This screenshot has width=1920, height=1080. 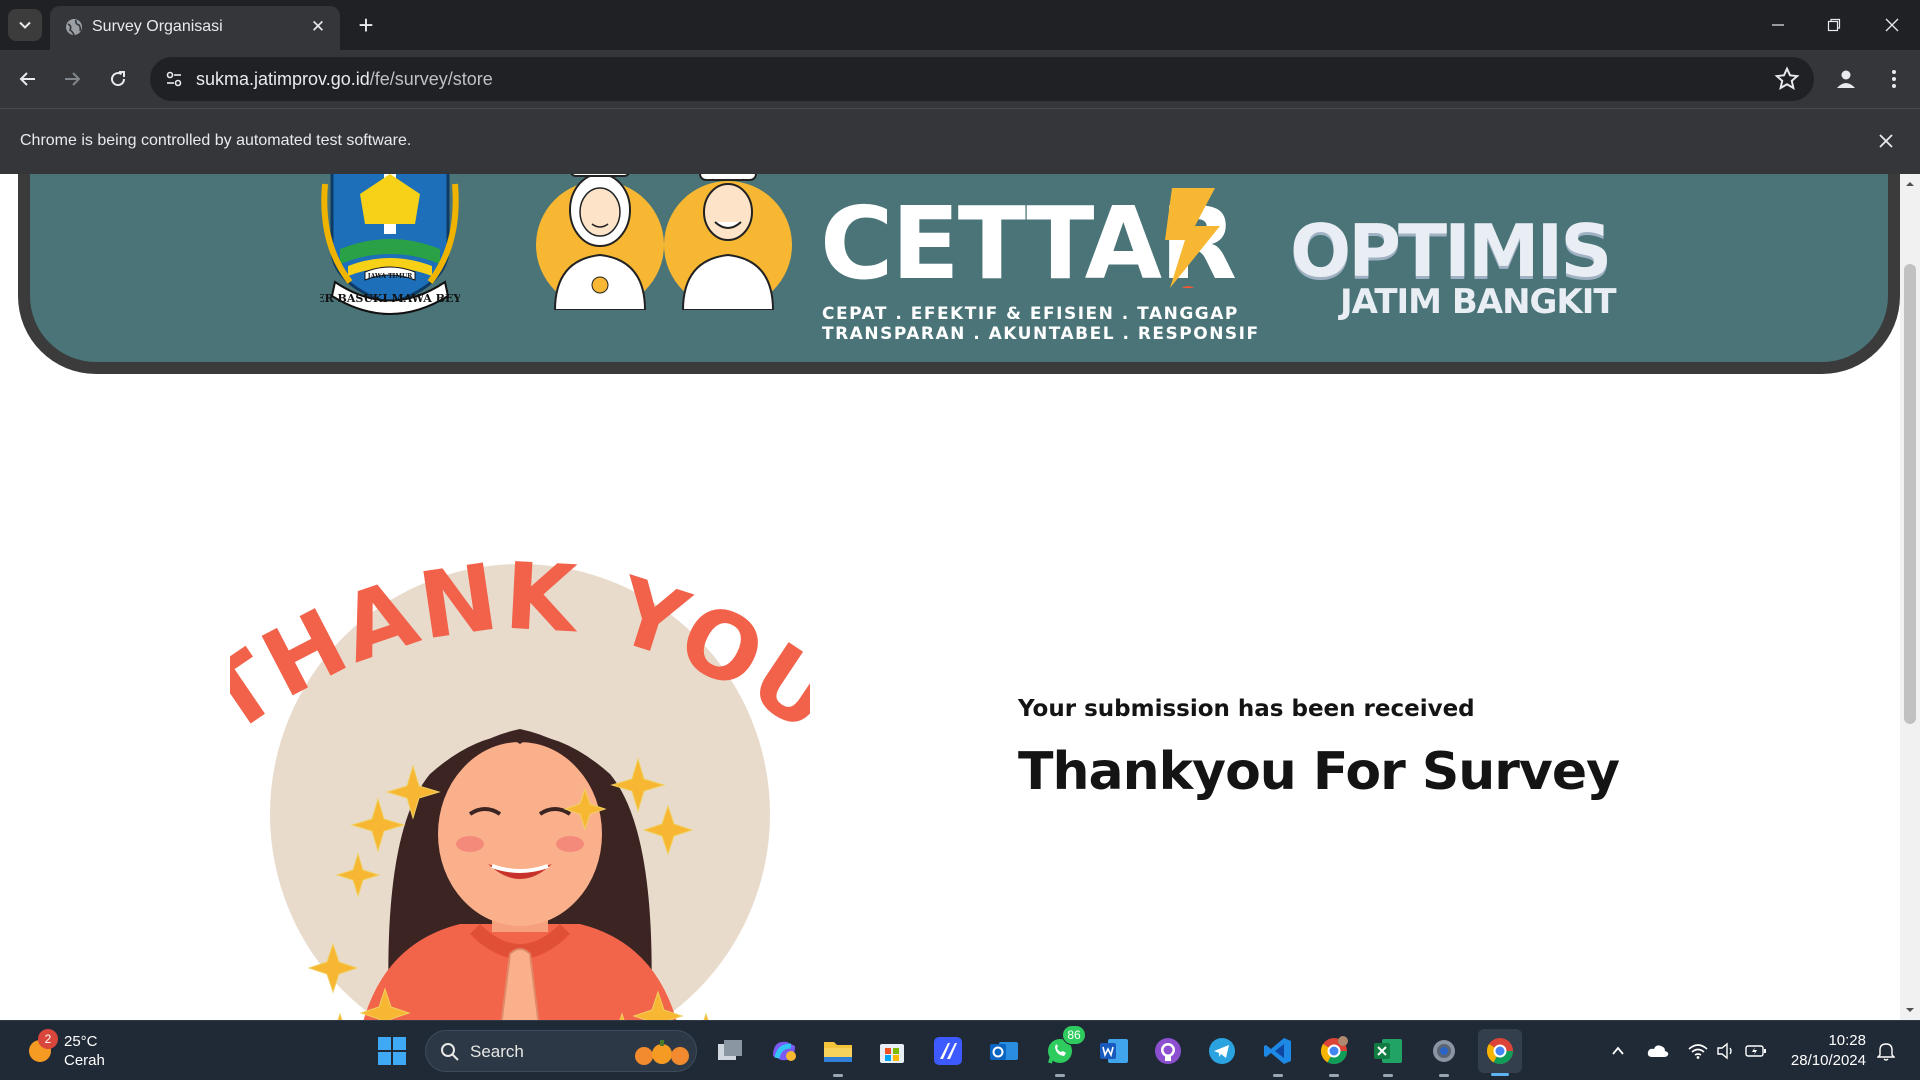 I want to click on reload-icon, so click(x=118, y=79).